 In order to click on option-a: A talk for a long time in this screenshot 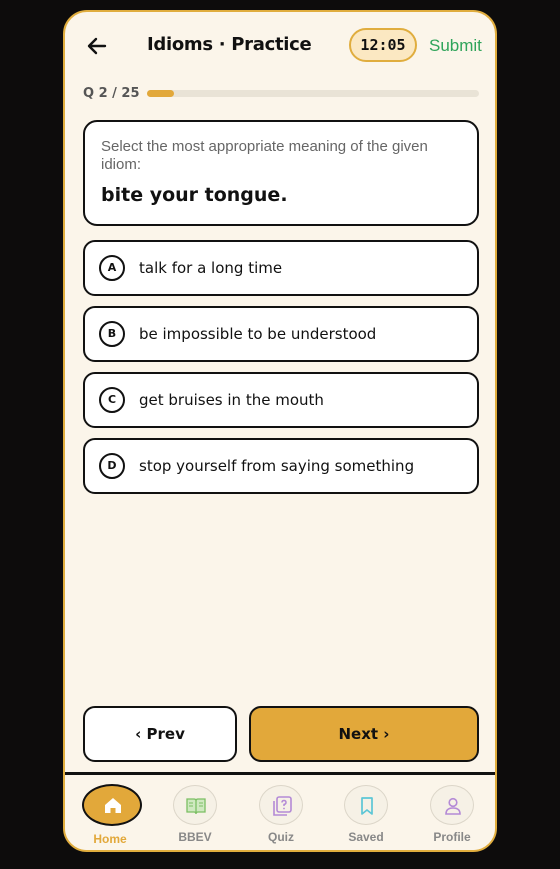, I will do `click(281, 268)`.